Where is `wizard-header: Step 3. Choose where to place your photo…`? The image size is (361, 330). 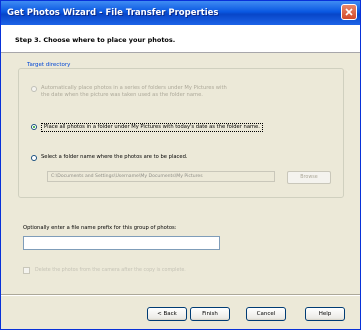 wizard-header: Step 3. Choose where to place your photo… is located at coordinates (180, 39).